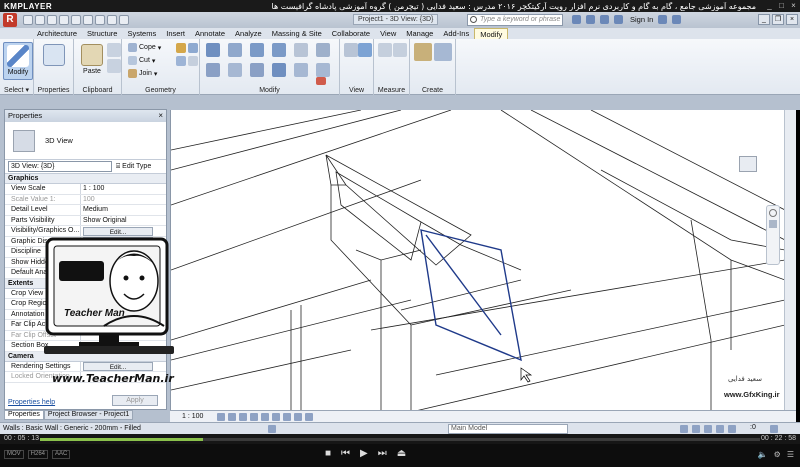 This screenshot has width=800, height=467. Describe the element at coordinates (52, 20) in the screenshot. I see `undo-icon` at that location.